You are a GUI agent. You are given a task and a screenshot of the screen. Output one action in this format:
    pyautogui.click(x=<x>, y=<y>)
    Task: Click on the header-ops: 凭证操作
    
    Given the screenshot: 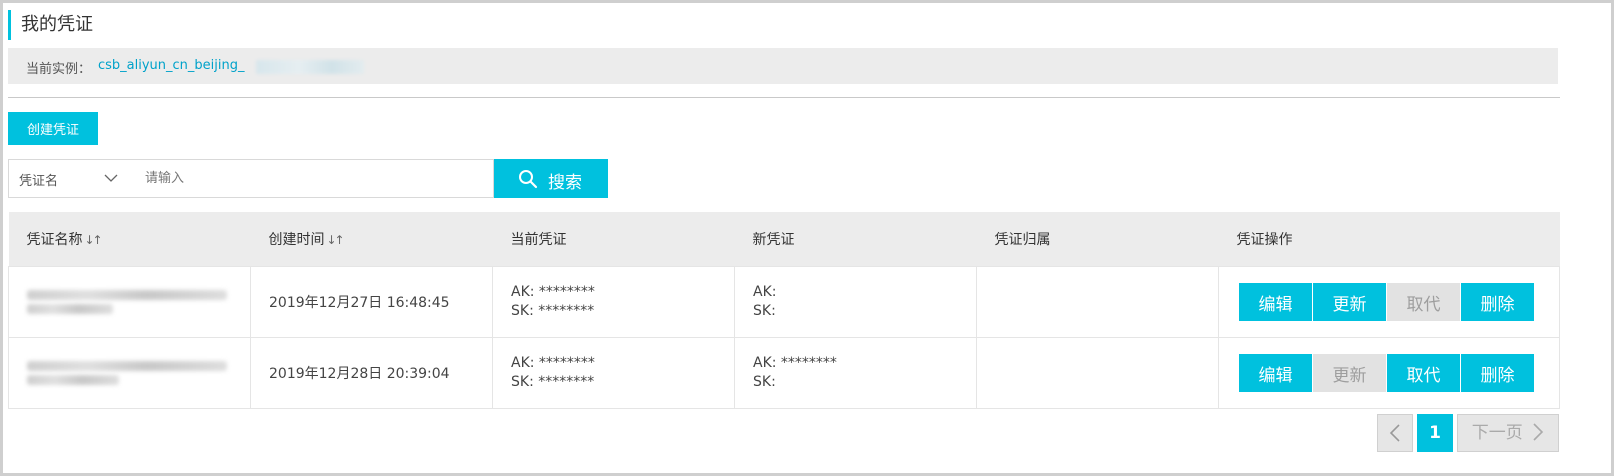 What is the action you would take?
    pyautogui.click(x=1389, y=239)
    